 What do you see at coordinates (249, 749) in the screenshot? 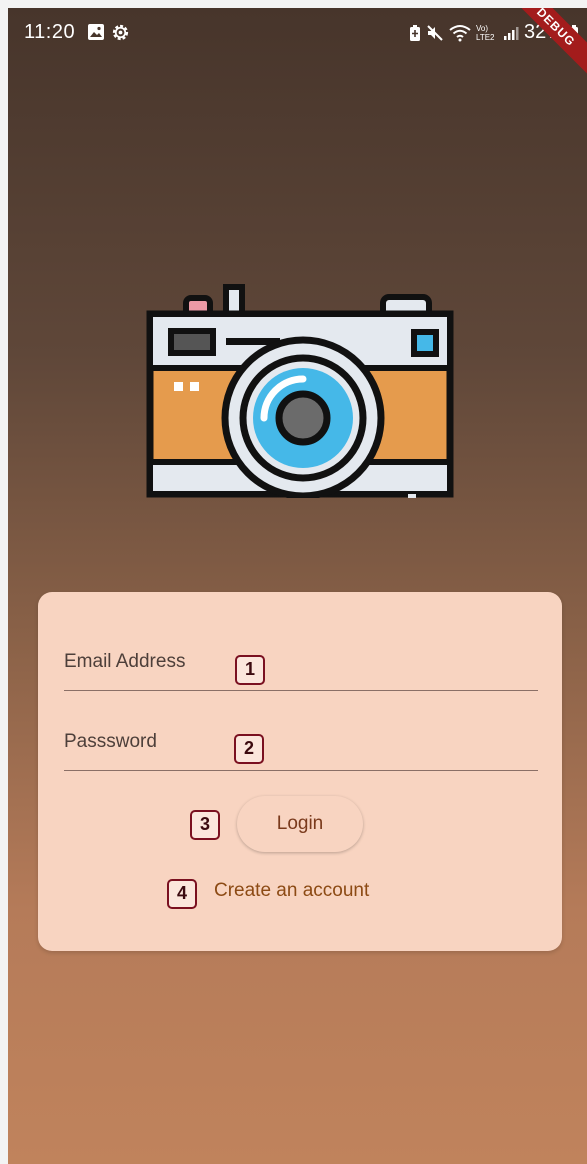
I see `annotation-badge-2: 2` at bounding box center [249, 749].